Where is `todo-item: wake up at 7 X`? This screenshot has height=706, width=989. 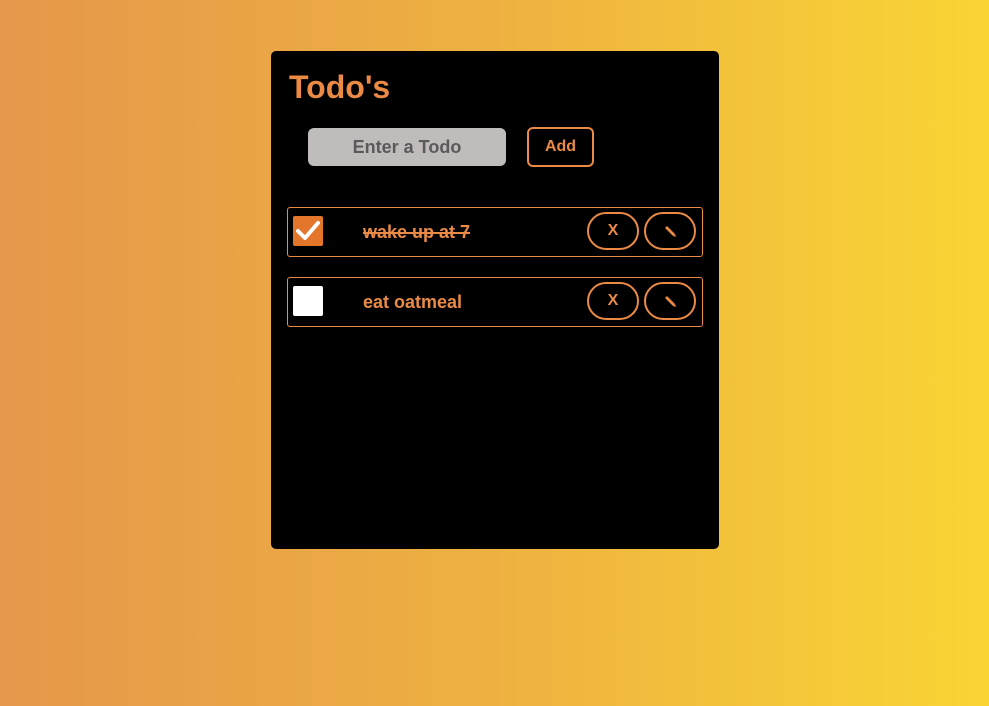 todo-item: wake up at 7 X is located at coordinates (495, 232).